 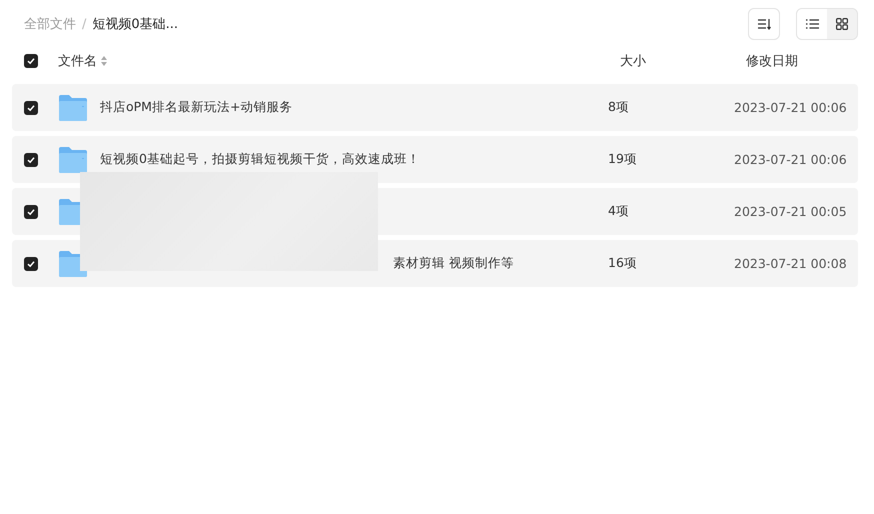 I want to click on list-icon, so click(x=812, y=24).